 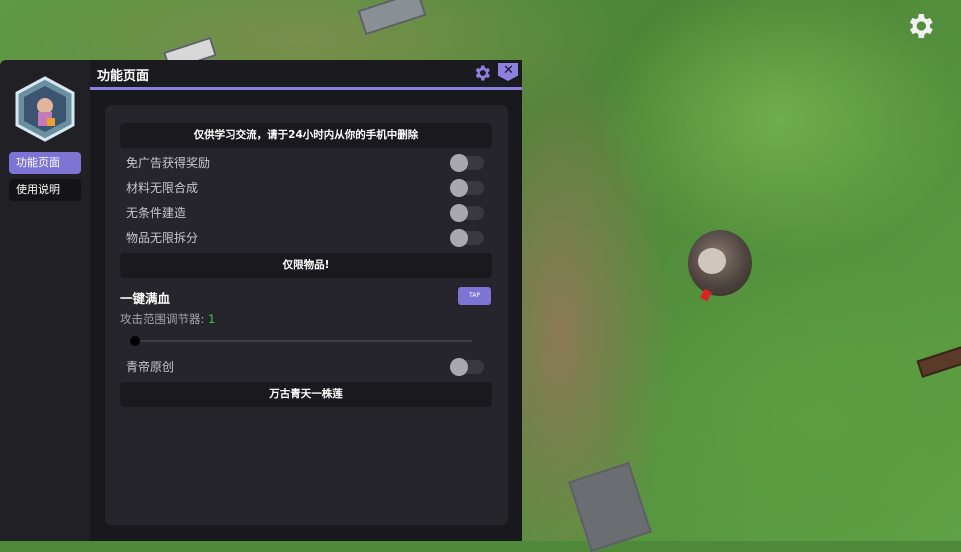 What do you see at coordinates (306, 135) in the screenshot?
I see `notice-banner: 仅供学习交流，请于24小时内从你的手机中删除` at bounding box center [306, 135].